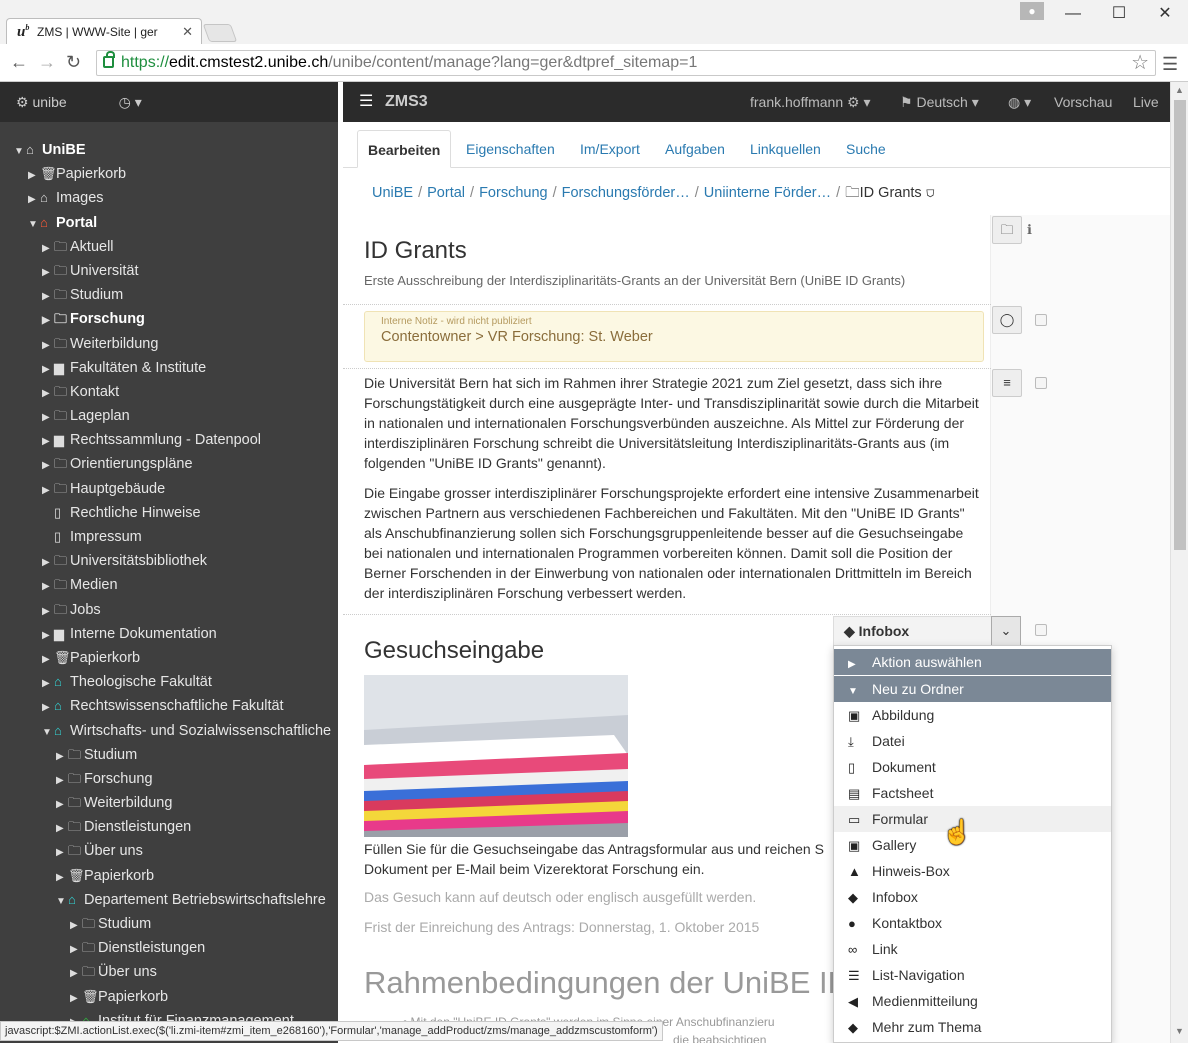 The width and height of the screenshot is (1188, 1043). What do you see at coordinates (930, 193) in the screenshot?
I see `bookmark-icon: ⛉` at bounding box center [930, 193].